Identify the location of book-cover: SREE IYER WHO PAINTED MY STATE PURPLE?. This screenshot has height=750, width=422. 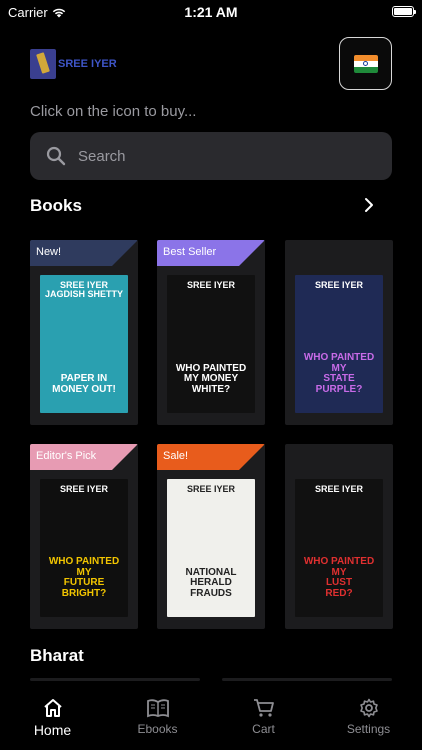
(339, 344).